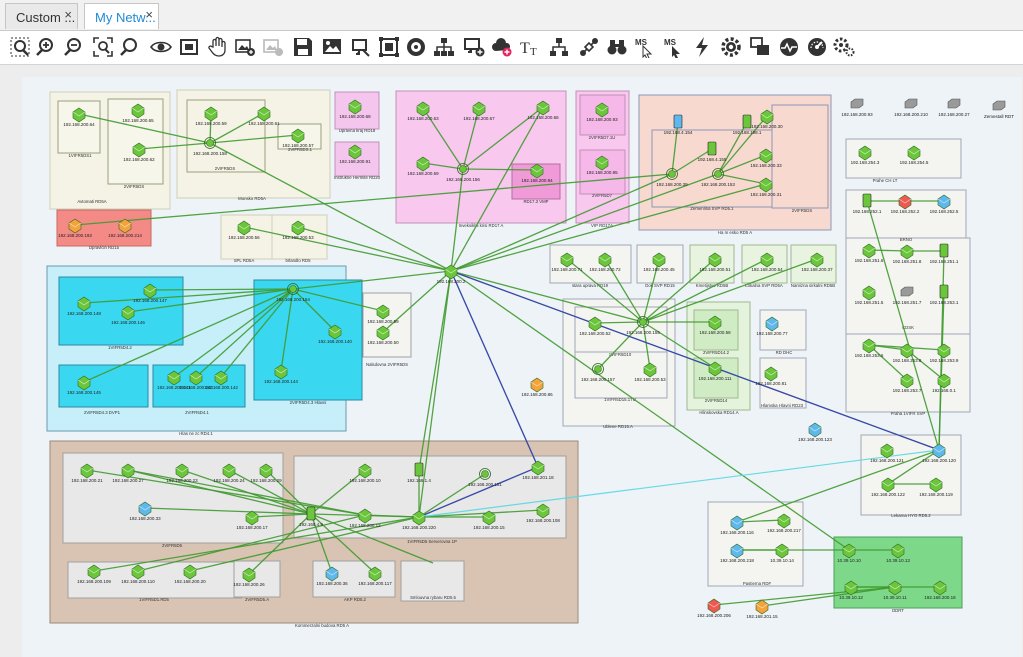 This screenshot has height=657, width=1023. What do you see at coordinates (444, 47) in the screenshot?
I see `tree-layout-icon` at bounding box center [444, 47].